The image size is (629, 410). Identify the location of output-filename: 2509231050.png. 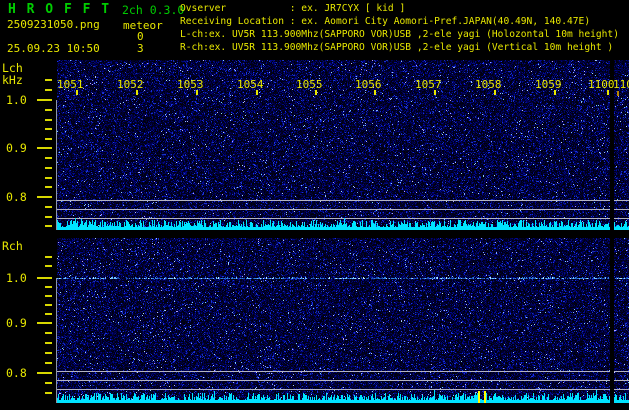
(53, 24).